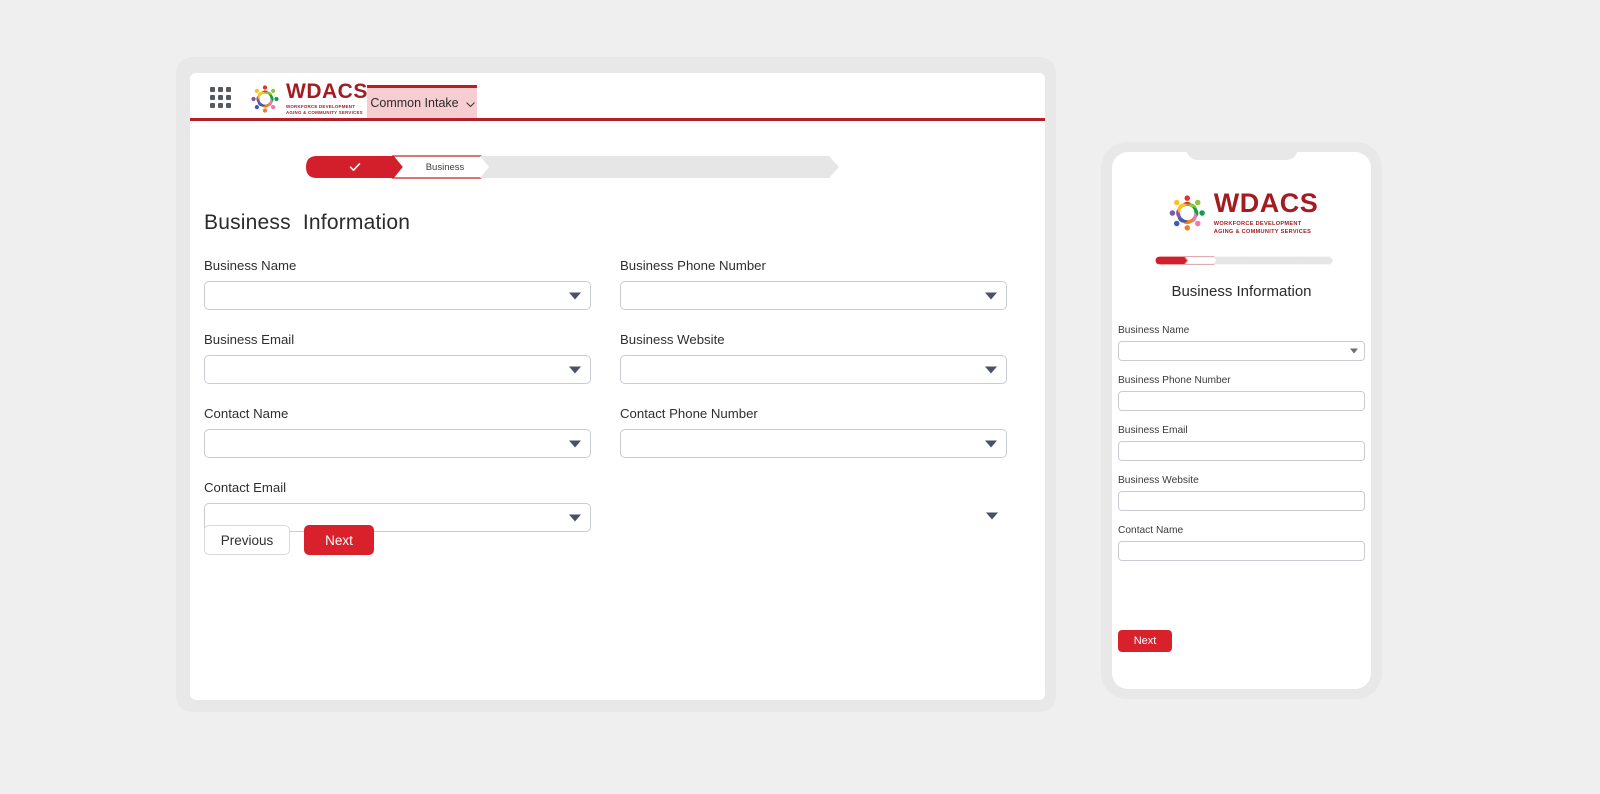 The width and height of the screenshot is (1600, 794). What do you see at coordinates (470, 102) in the screenshot?
I see `chevron-down-icon` at bounding box center [470, 102].